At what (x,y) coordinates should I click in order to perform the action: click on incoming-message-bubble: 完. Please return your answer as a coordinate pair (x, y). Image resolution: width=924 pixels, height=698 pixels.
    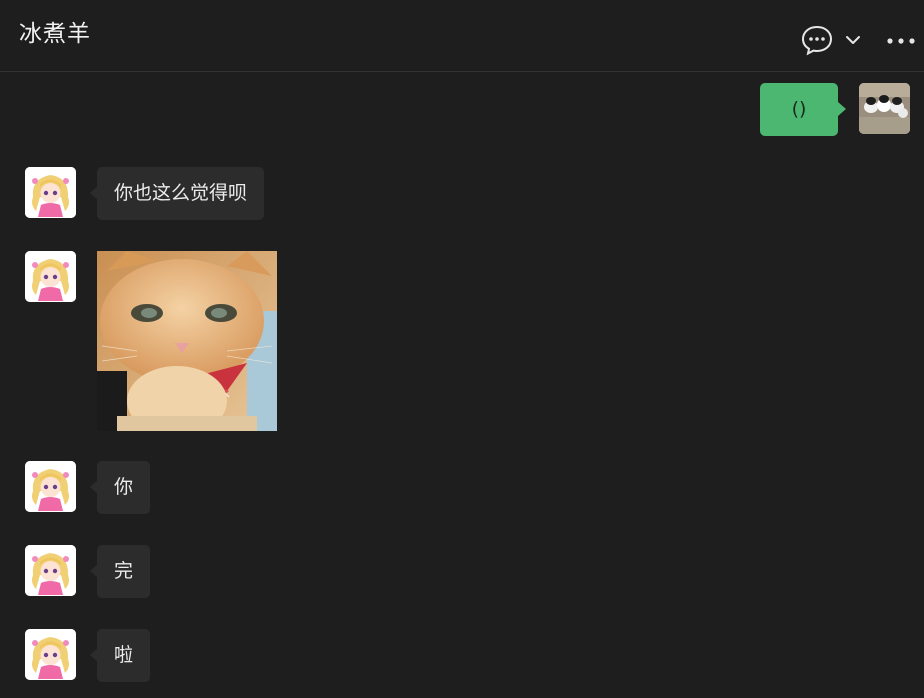
    Looking at the image, I should click on (120, 571).